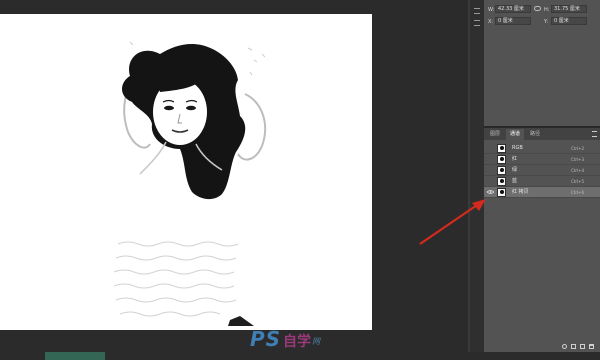 This screenshot has height=360, width=600. I want to click on channel-row-blue: 蓝 Ctrl+5, so click(542, 181).